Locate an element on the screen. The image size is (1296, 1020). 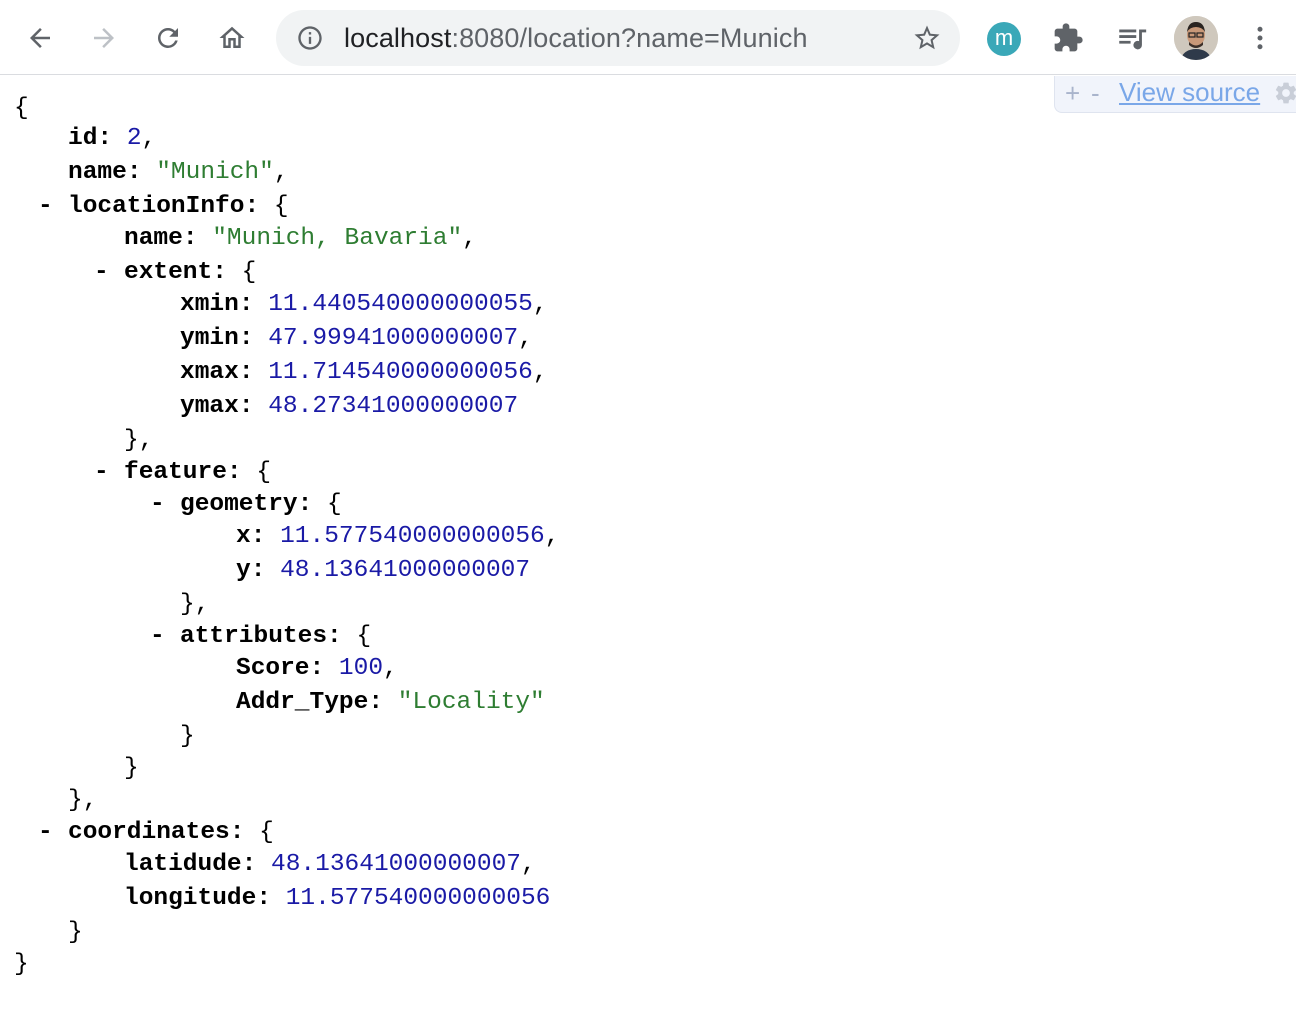
json-row-xmax: xmax: 11.714540000000056, is located at coordinates (364, 372).